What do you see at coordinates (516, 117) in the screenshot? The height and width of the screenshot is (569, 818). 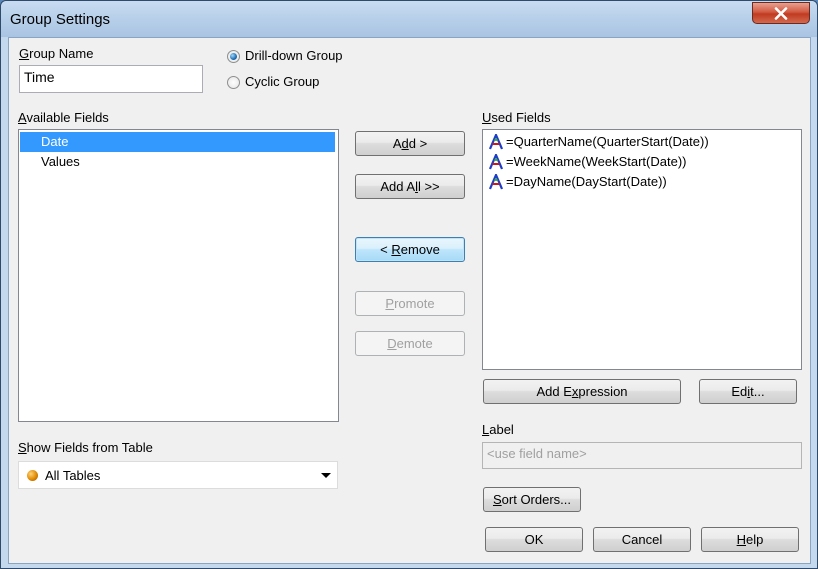 I see `used-fields-label: Used Fields` at bounding box center [516, 117].